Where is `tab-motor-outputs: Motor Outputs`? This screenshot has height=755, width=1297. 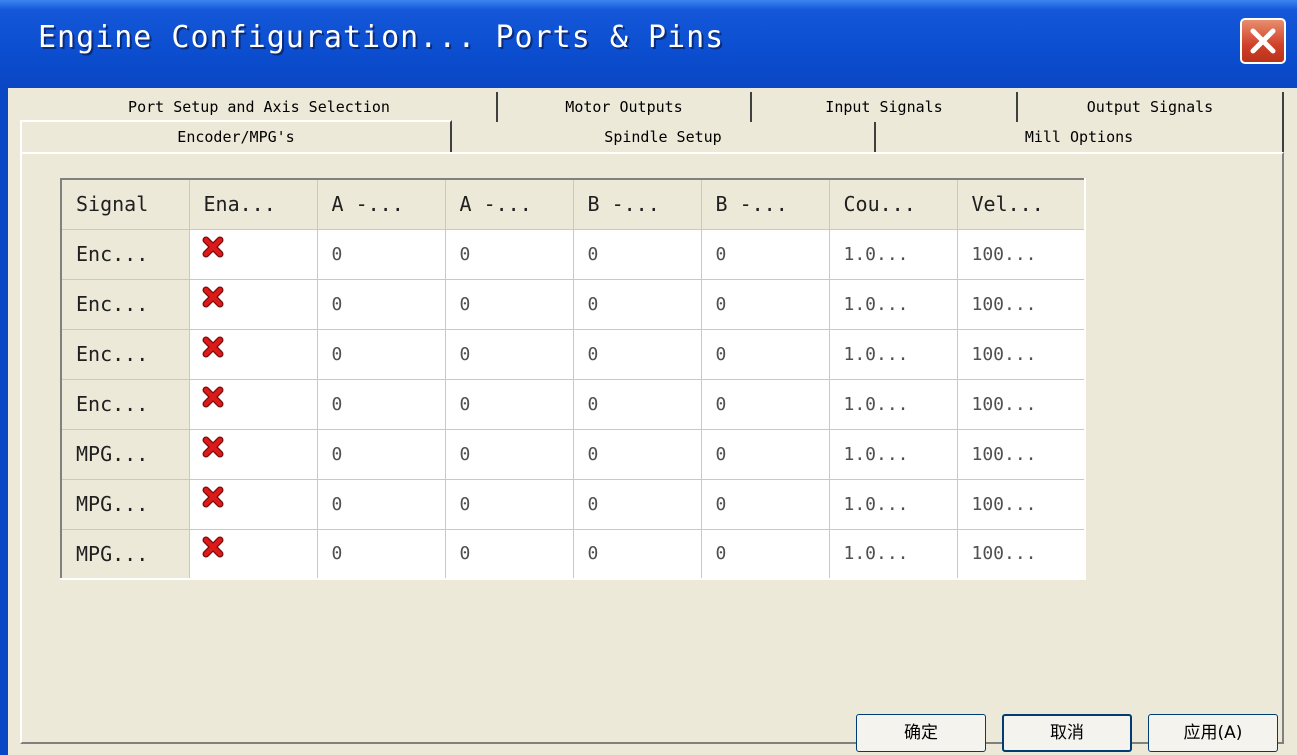
tab-motor-outputs: Motor Outputs is located at coordinates (625, 107).